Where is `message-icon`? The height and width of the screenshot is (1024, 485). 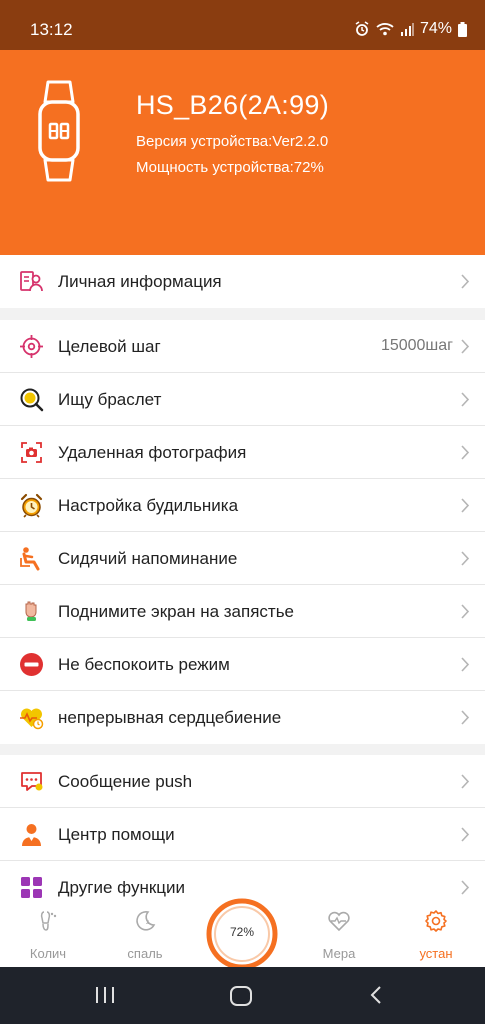
message-icon is located at coordinates (32, 781).